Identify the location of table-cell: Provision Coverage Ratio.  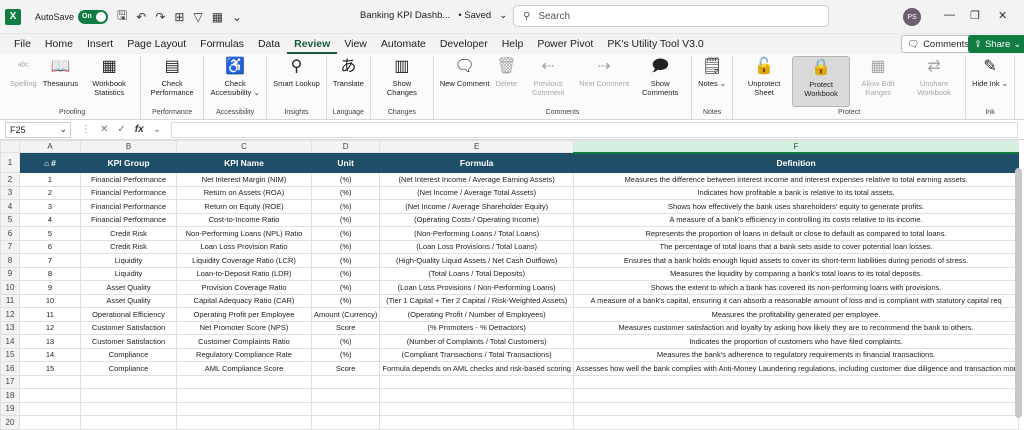
(244, 287).